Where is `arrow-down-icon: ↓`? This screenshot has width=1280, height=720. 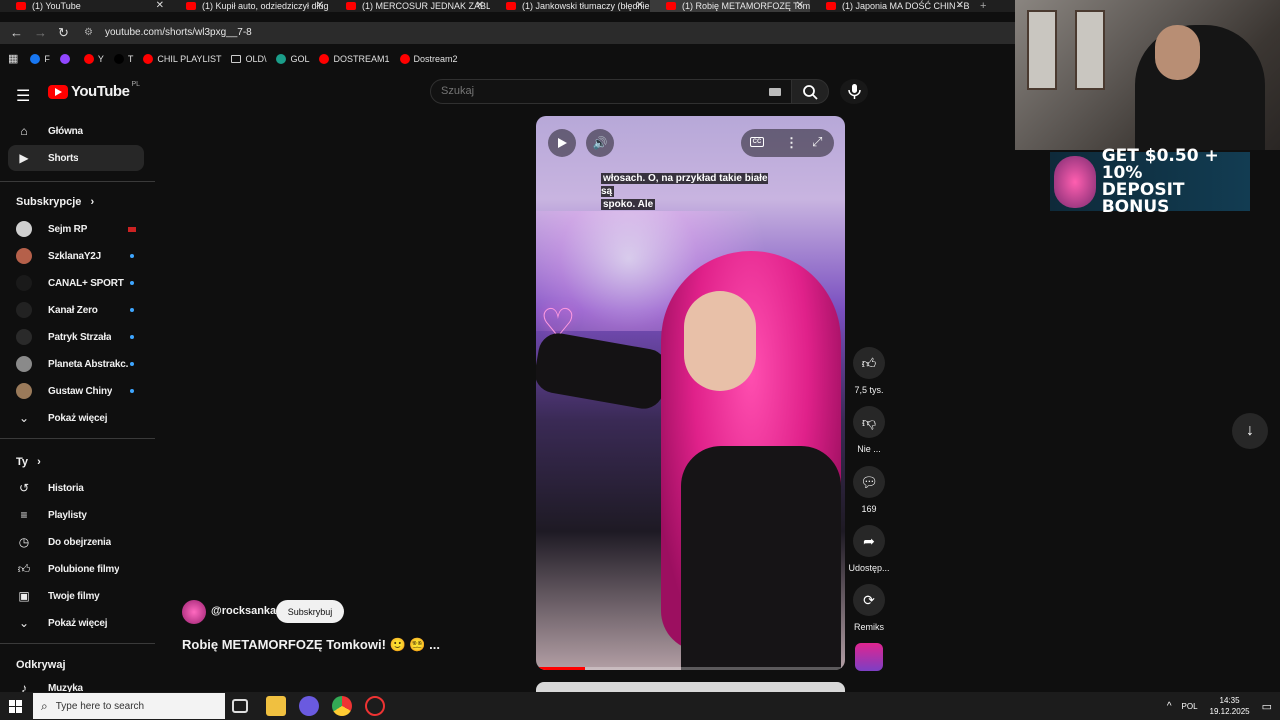 arrow-down-icon: ↓ is located at coordinates (1250, 430).